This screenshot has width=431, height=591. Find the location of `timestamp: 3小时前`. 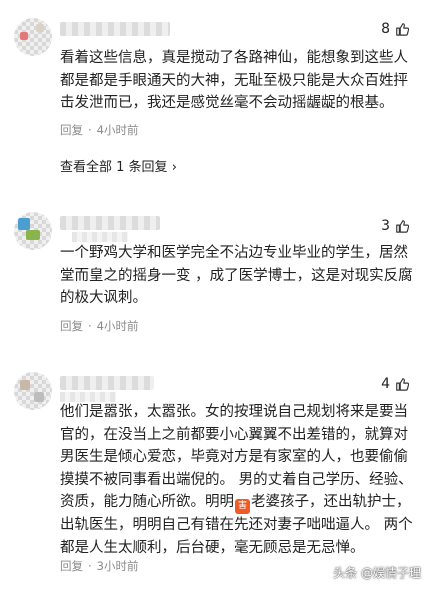

timestamp: 3小时前 is located at coordinates (117, 566).